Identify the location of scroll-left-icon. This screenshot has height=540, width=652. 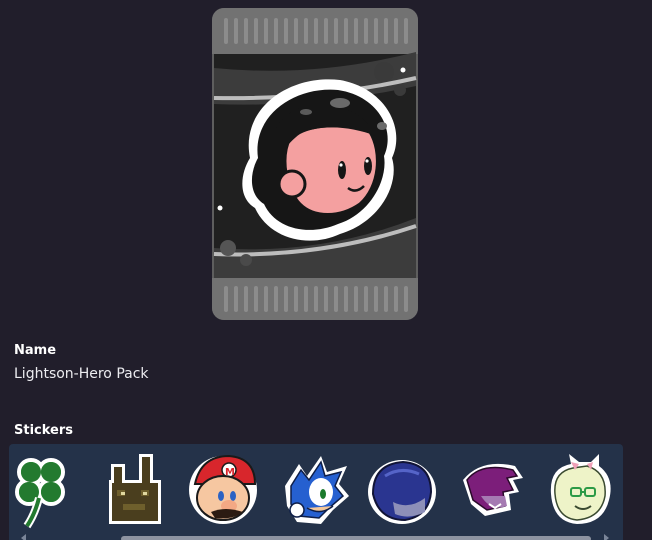
(23, 537).